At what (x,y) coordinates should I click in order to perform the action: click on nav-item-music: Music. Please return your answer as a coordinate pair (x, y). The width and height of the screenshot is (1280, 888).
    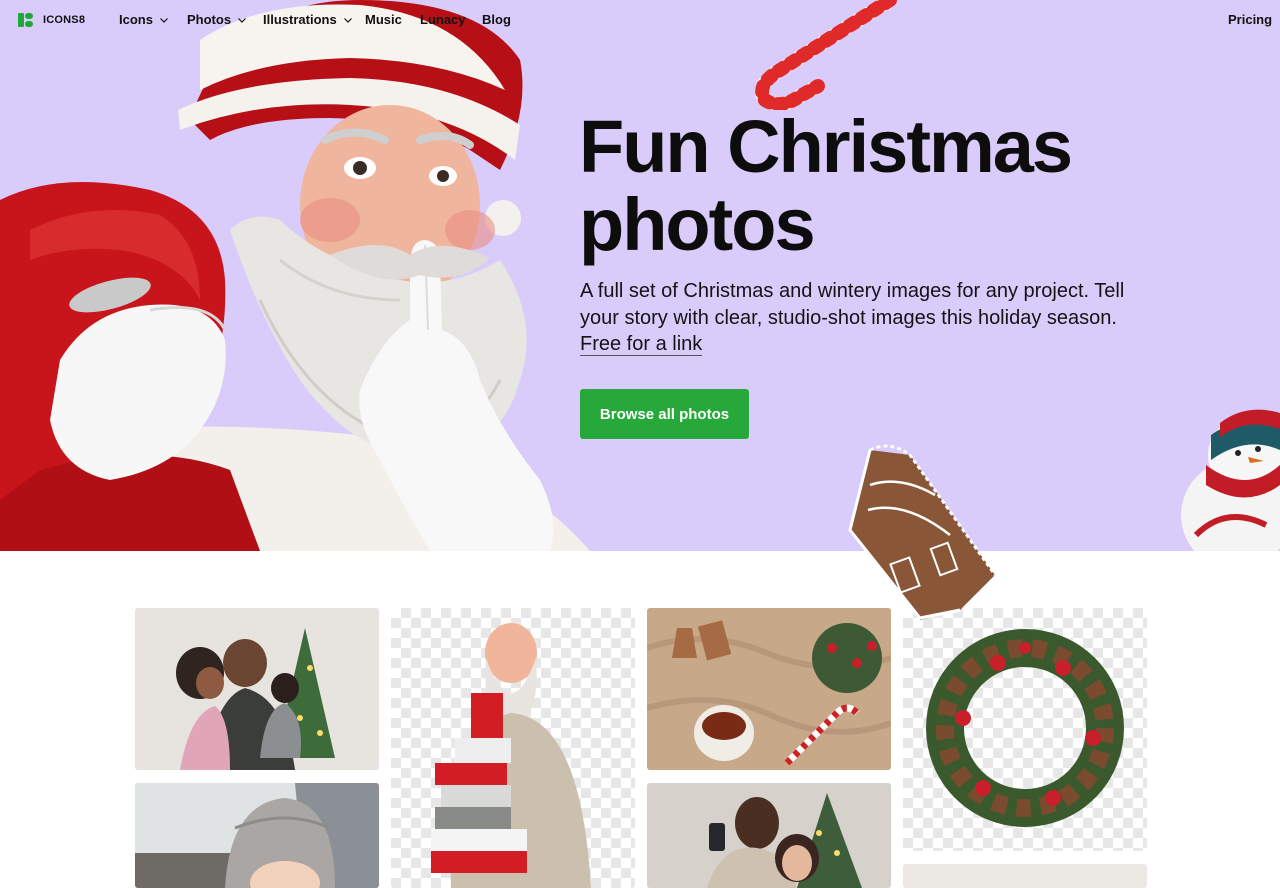
    Looking at the image, I should click on (383, 19).